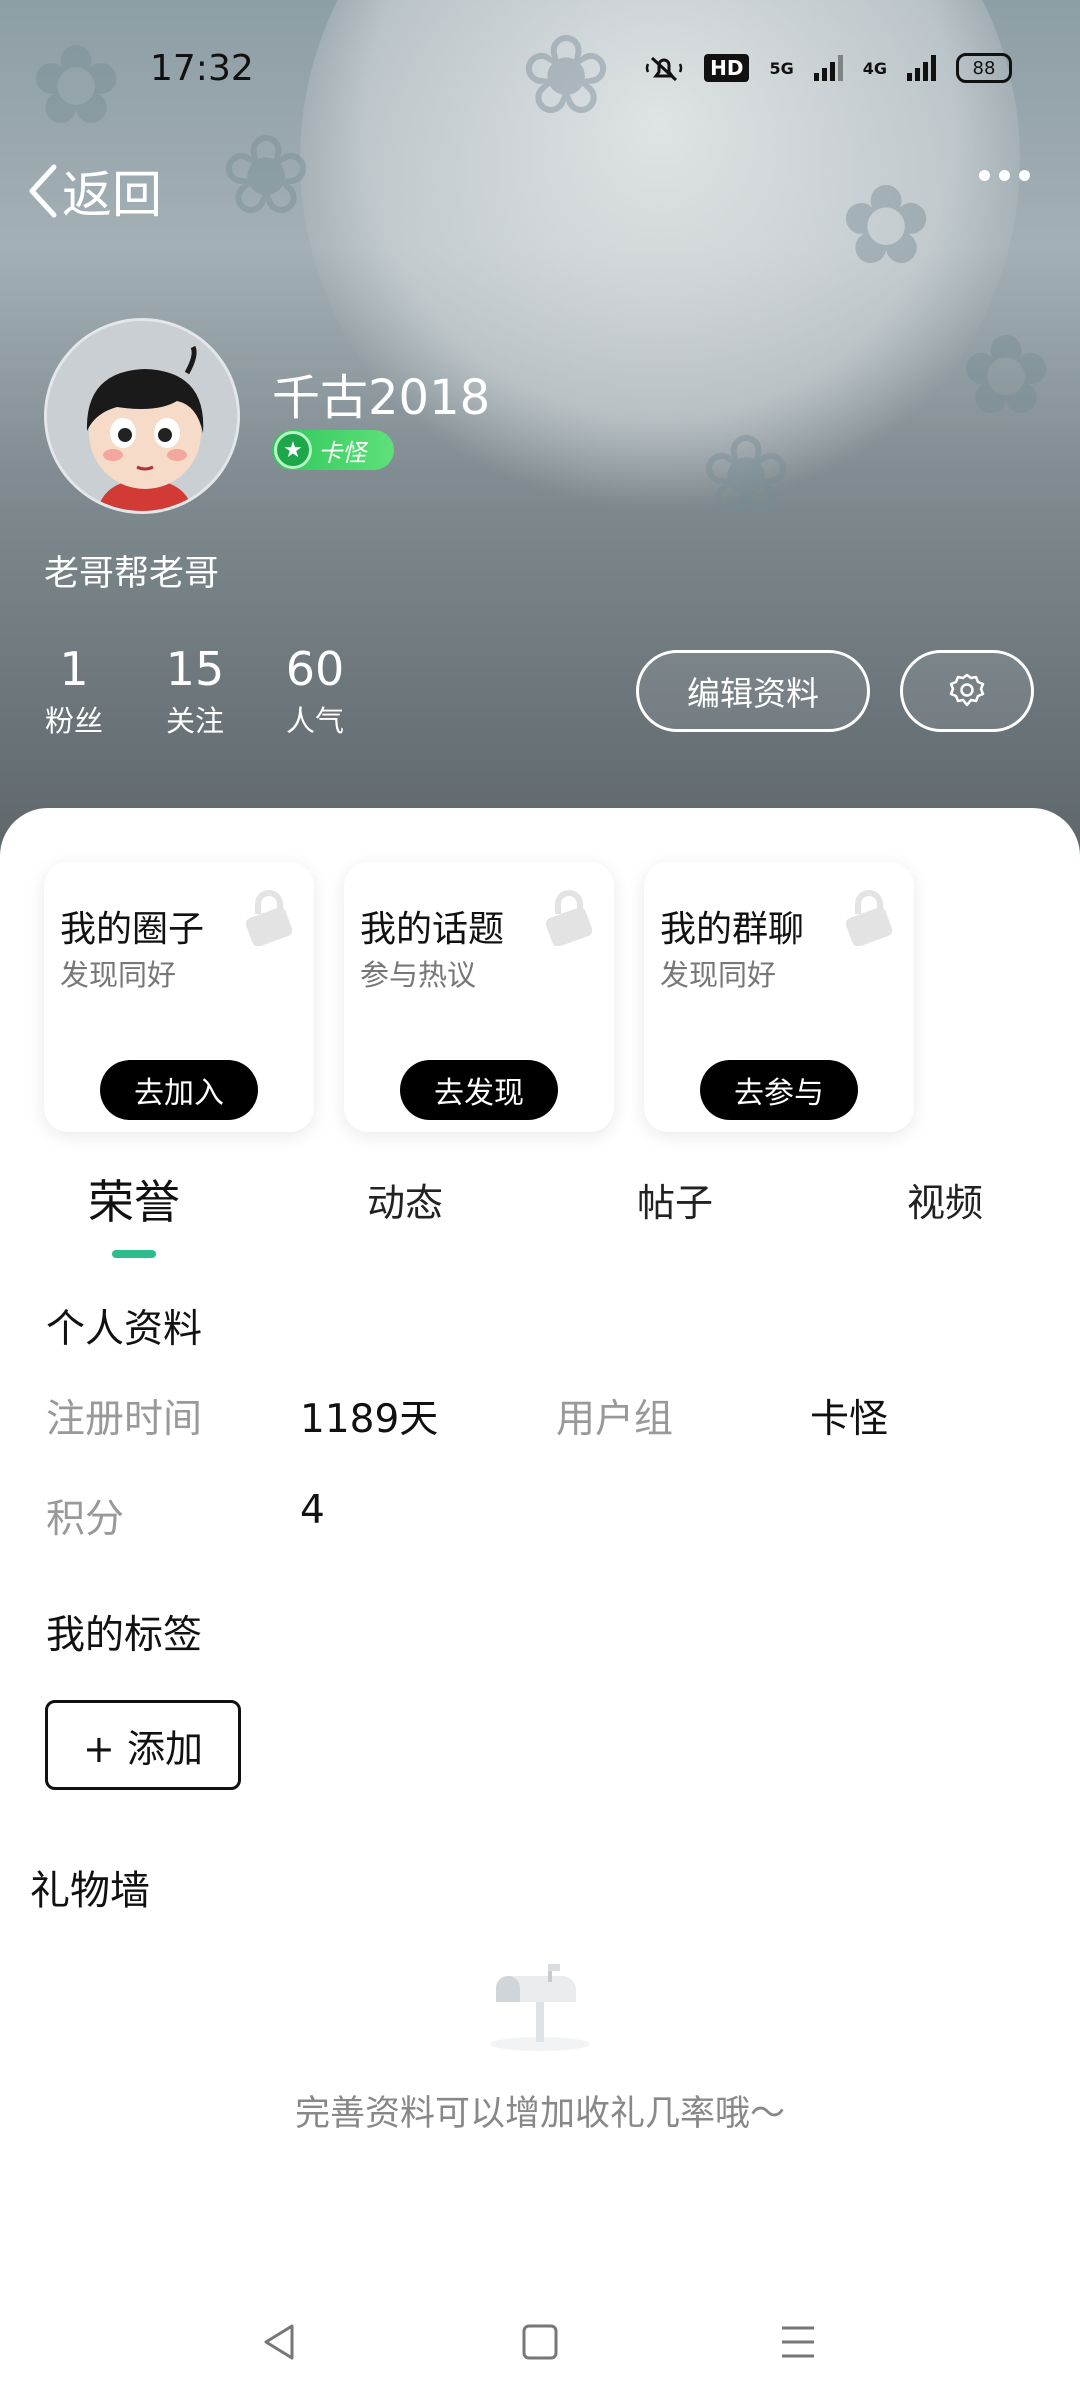 This screenshot has height=2400, width=1080. What do you see at coordinates (85, 1519) in the screenshot?
I see `points-label: 积分` at bounding box center [85, 1519].